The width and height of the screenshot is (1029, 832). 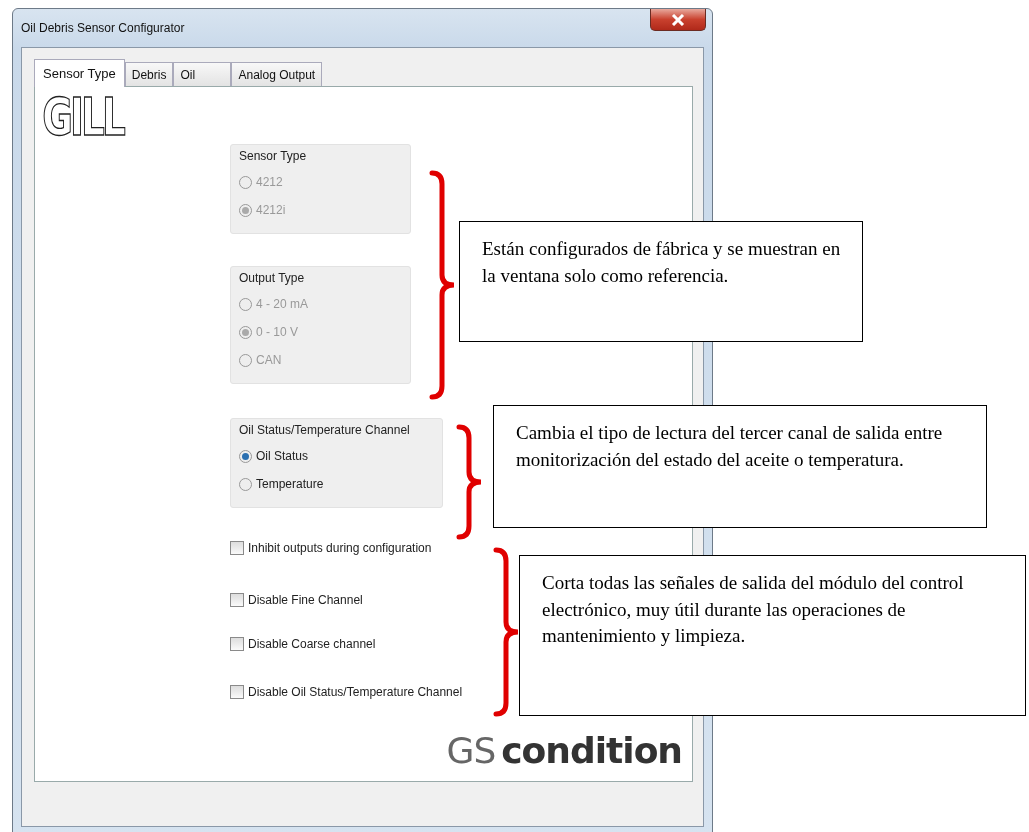 What do you see at coordinates (346, 600) in the screenshot?
I see `checkbox: Disable Fine Channel` at bounding box center [346, 600].